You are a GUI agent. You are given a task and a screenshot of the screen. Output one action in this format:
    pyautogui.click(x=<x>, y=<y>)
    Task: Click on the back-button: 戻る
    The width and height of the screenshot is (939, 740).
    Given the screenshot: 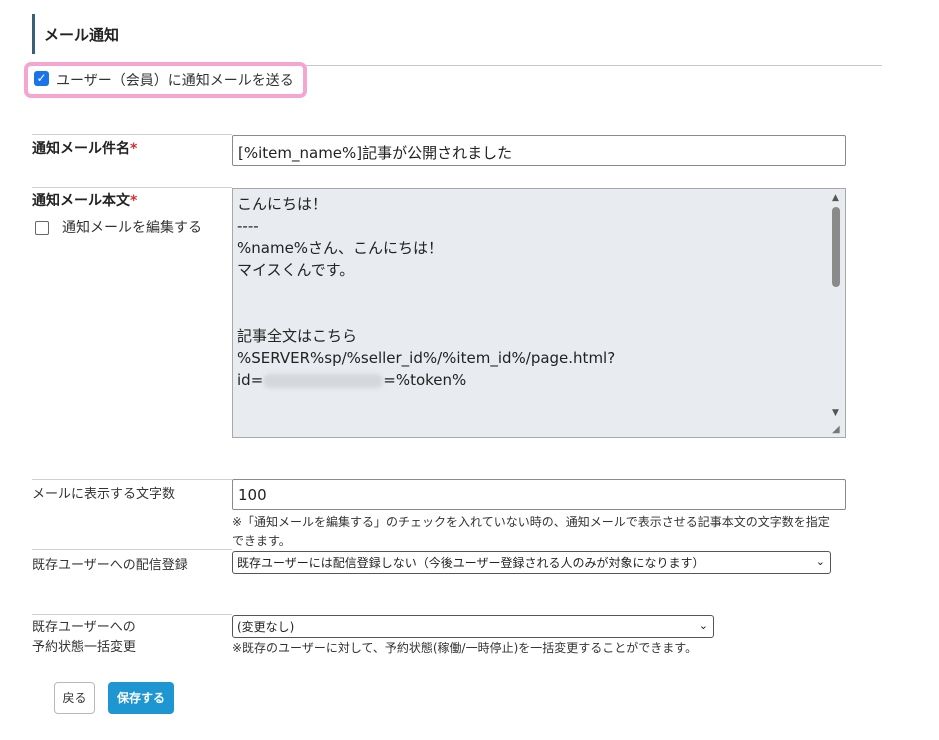 What is the action you would take?
    pyautogui.click(x=74, y=698)
    